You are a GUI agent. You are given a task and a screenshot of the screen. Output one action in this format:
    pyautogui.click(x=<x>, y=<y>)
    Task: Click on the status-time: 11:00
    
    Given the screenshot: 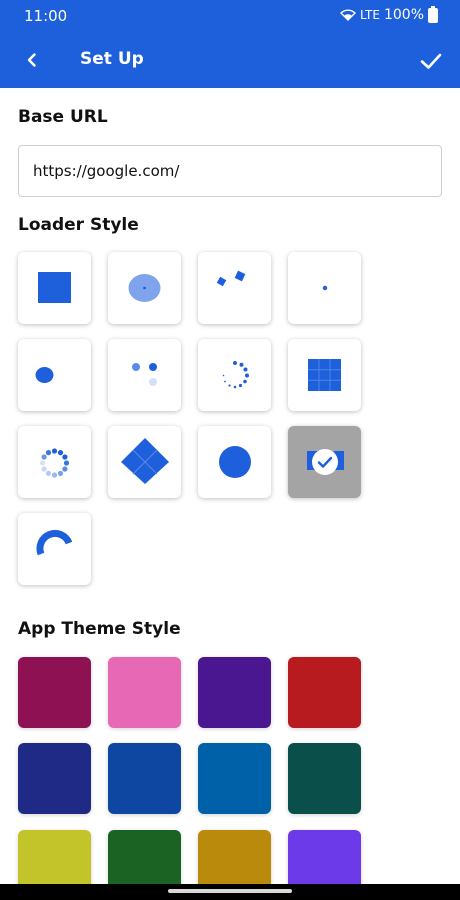 What is the action you would take?
    pyautogui.click(x=46, y=16)
    